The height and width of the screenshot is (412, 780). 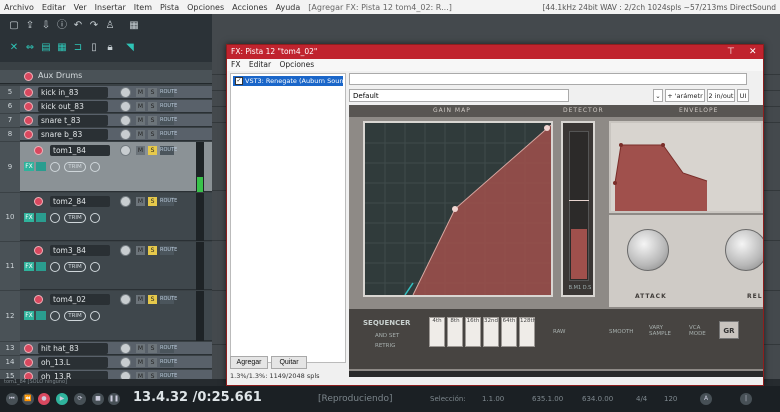 What do you see at coordinates (386, 323) in the screenshot?
I see `sequencer-toggle: SEQUENCER` at bounding box center [386, 323].